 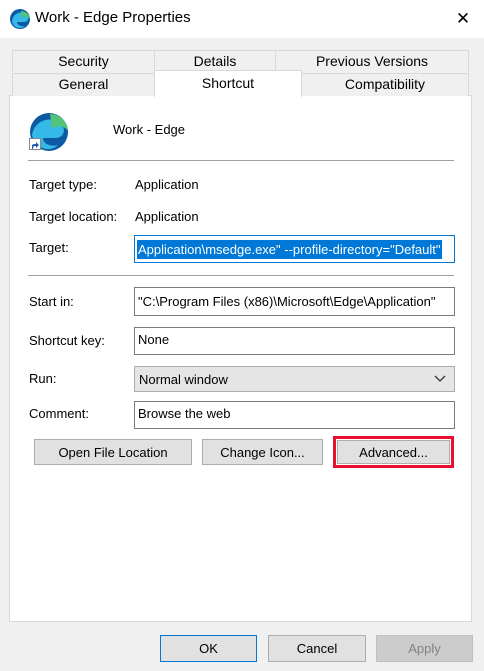 What do you see at coordinates (294, 341) in the screenshot?
I see `shortcut-key-field: None` at bounding box center [294, 341].